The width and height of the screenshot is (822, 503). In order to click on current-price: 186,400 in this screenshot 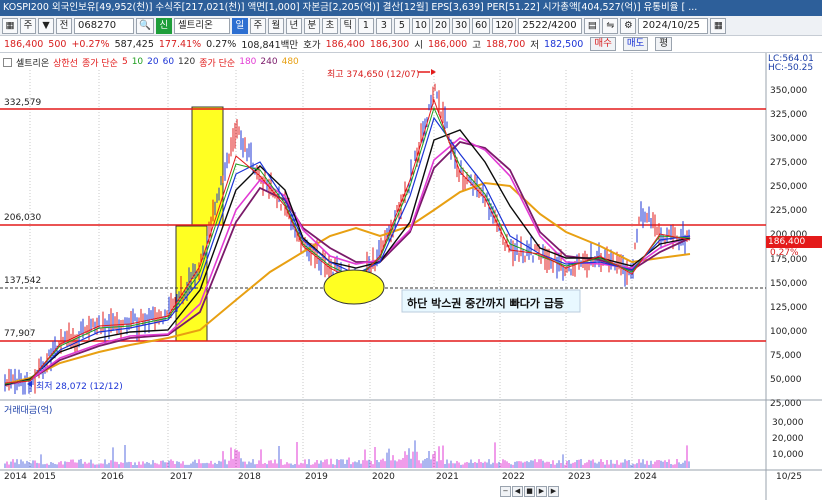, I will do `click(24, 44)`.